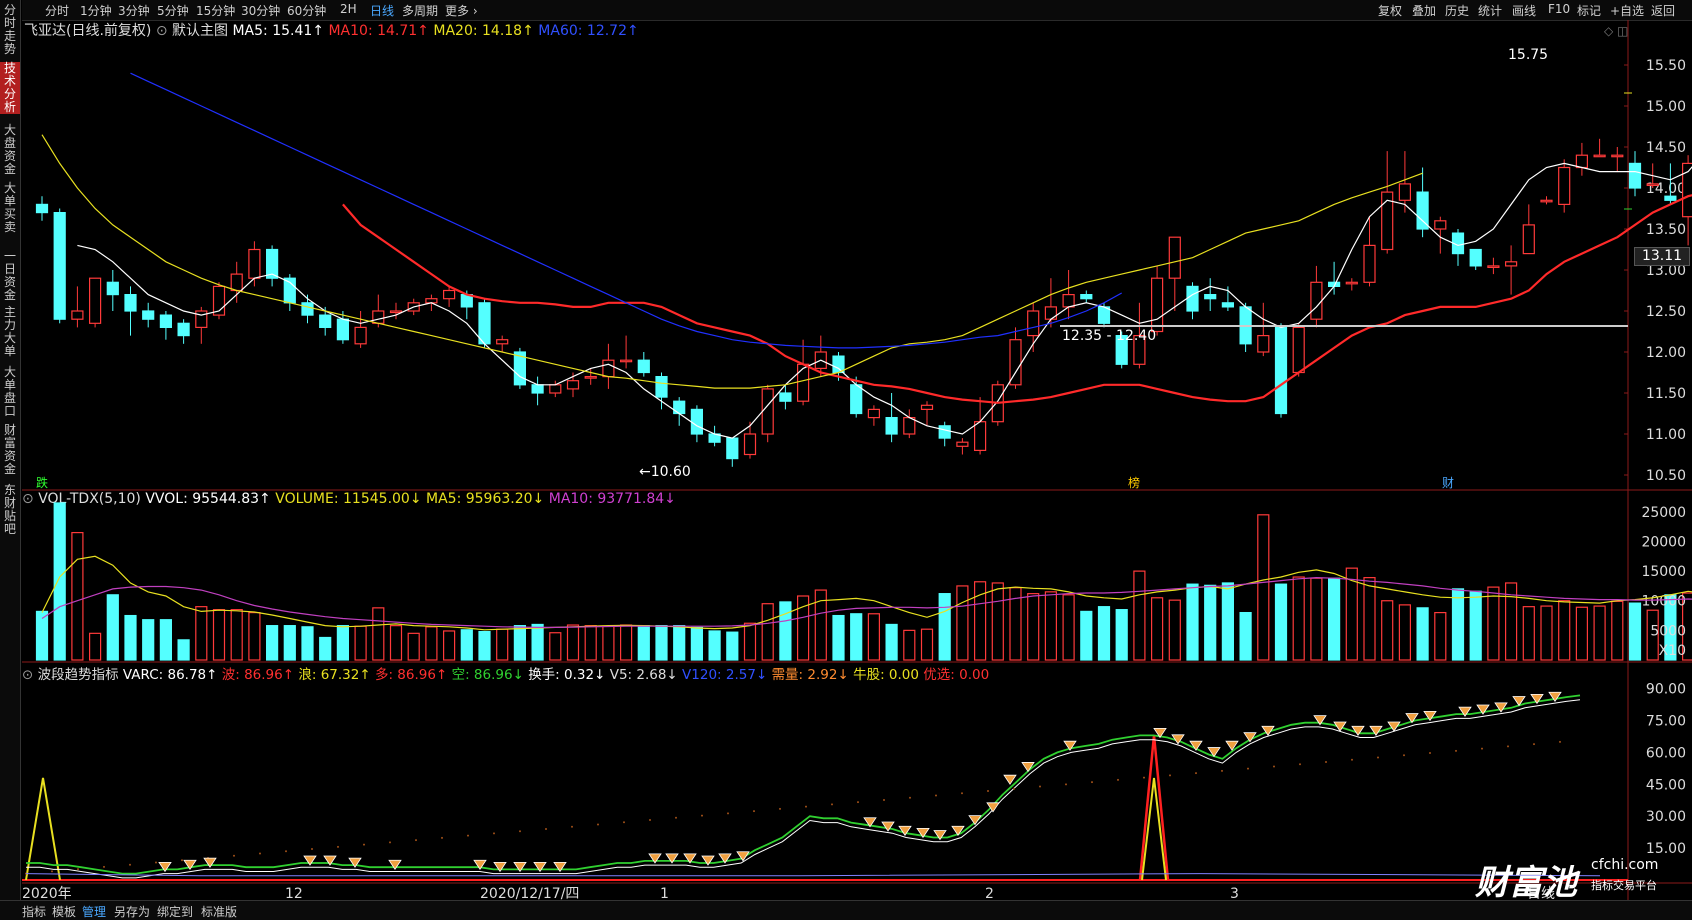 This screenshot has width=1692, height=920. What do you see at coordinates (1526, 883) in the screenshot?
I see `watermark-brand: 财富池` at bounding box center [1526, 883].